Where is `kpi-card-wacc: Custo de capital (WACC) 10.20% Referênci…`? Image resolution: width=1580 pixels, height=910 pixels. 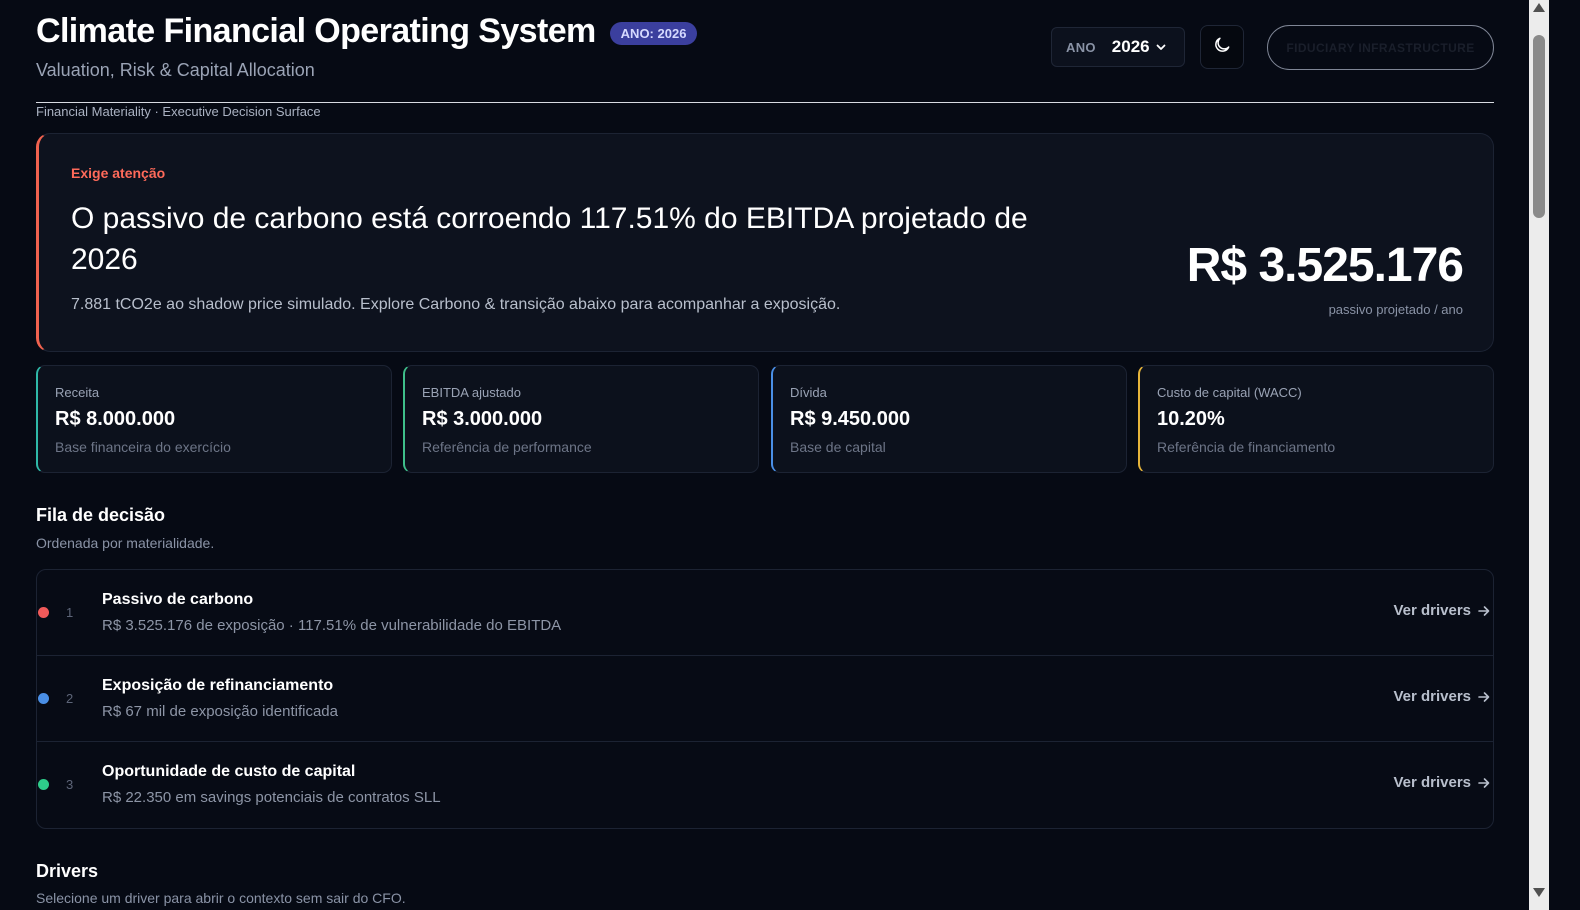 kpi-card-wacc: Custo de capital (WACC) 10.20% Referênci… is located at coordinates (1316, 419).